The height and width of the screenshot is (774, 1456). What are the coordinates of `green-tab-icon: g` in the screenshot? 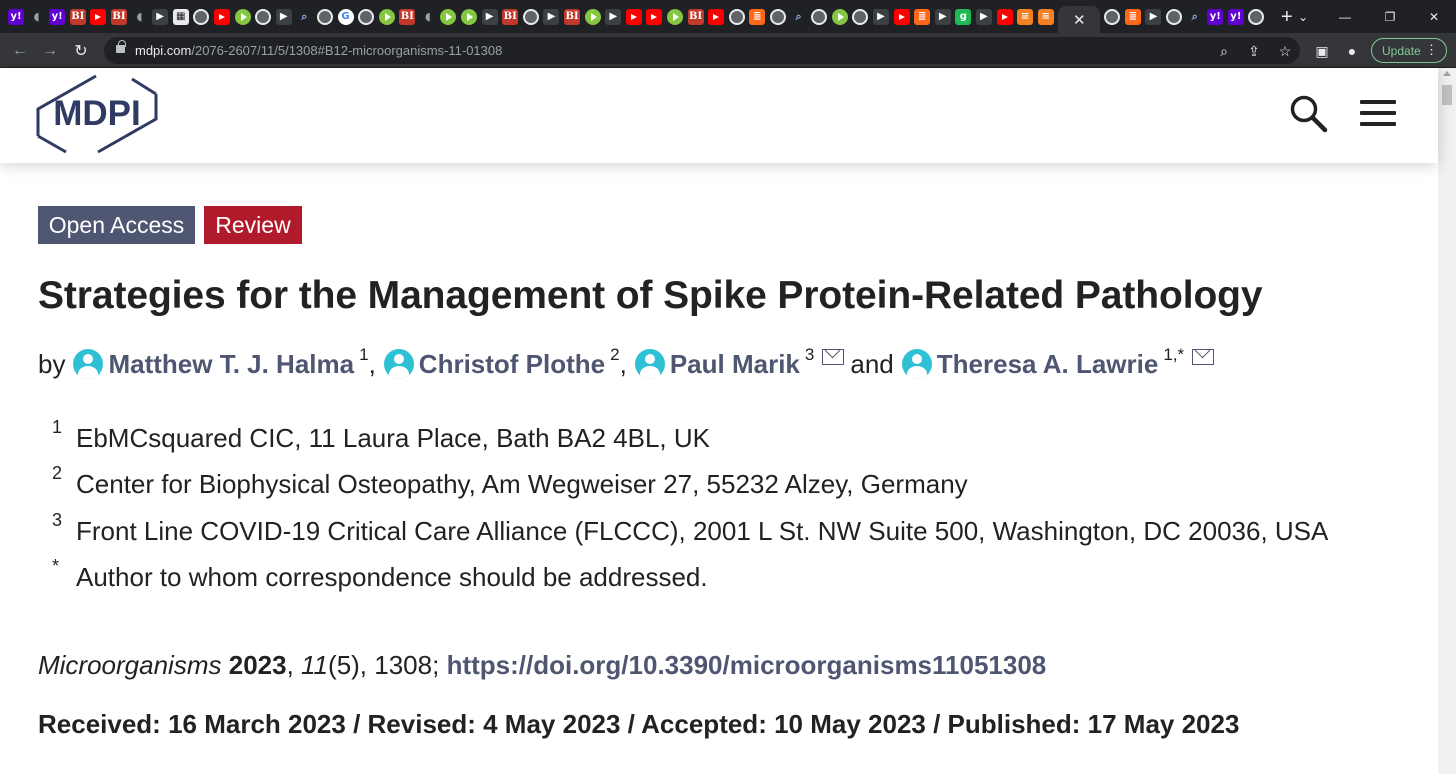 It's located at (963, 16).